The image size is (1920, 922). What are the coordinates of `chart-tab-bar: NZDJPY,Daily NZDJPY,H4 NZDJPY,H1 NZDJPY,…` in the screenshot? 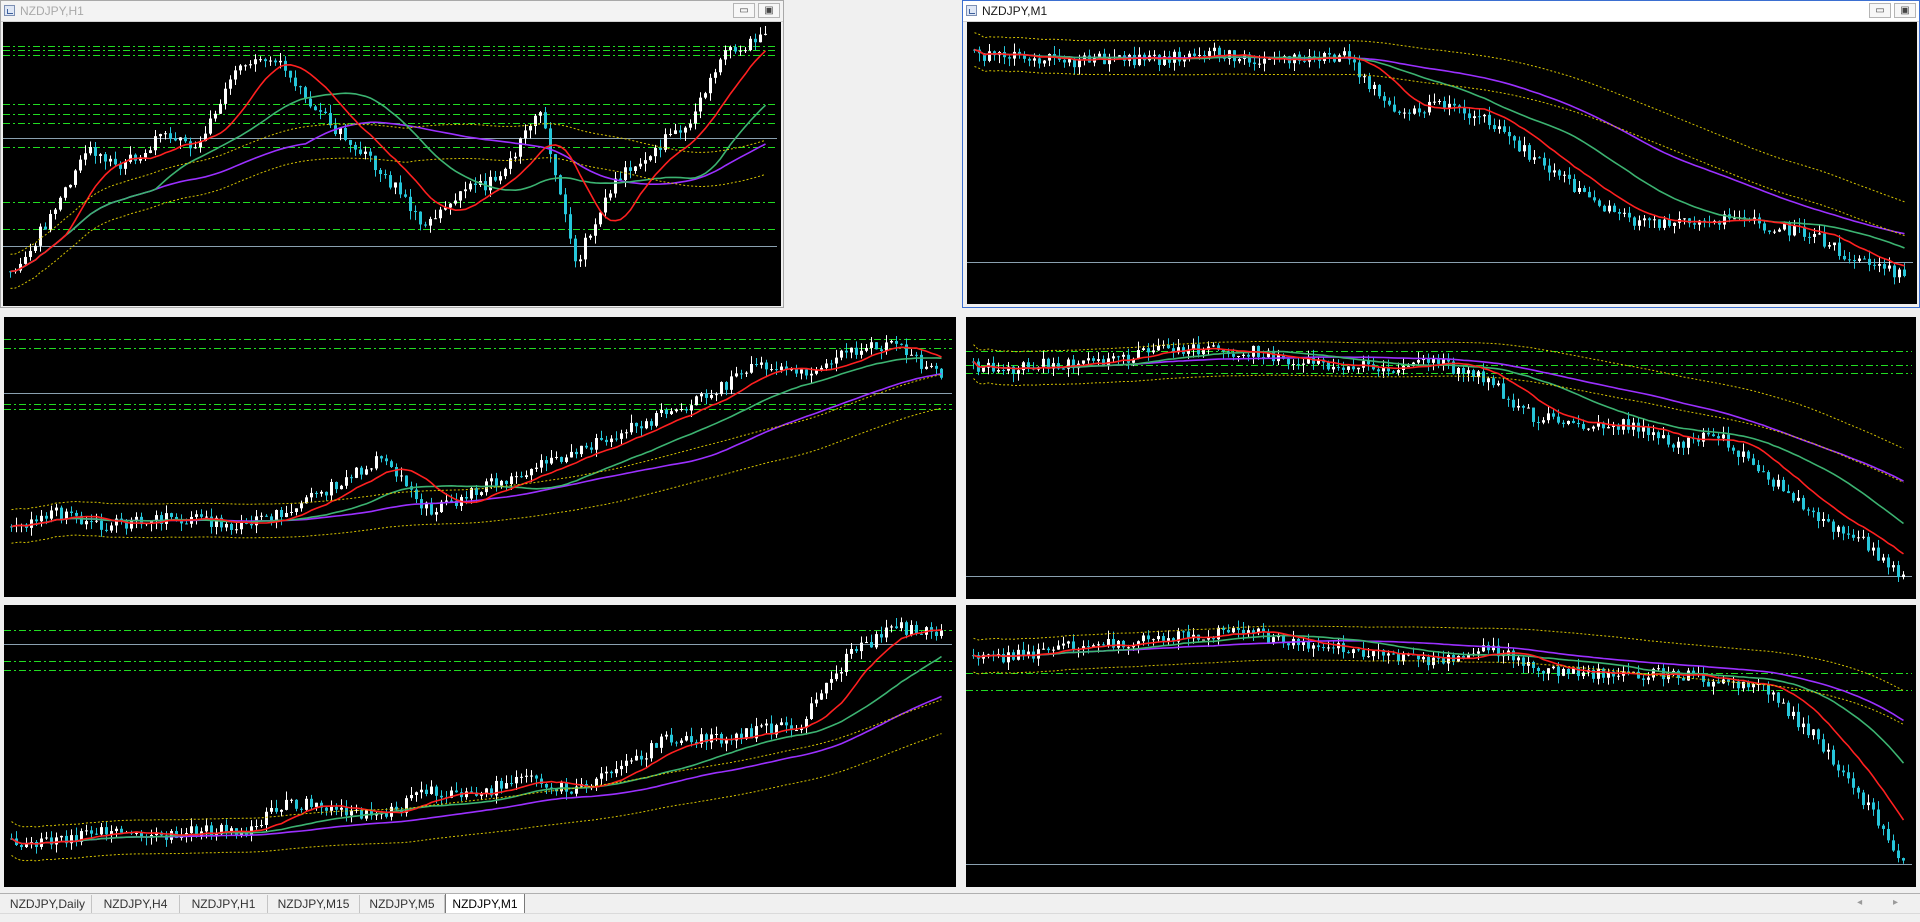 It's located at (960, 903).